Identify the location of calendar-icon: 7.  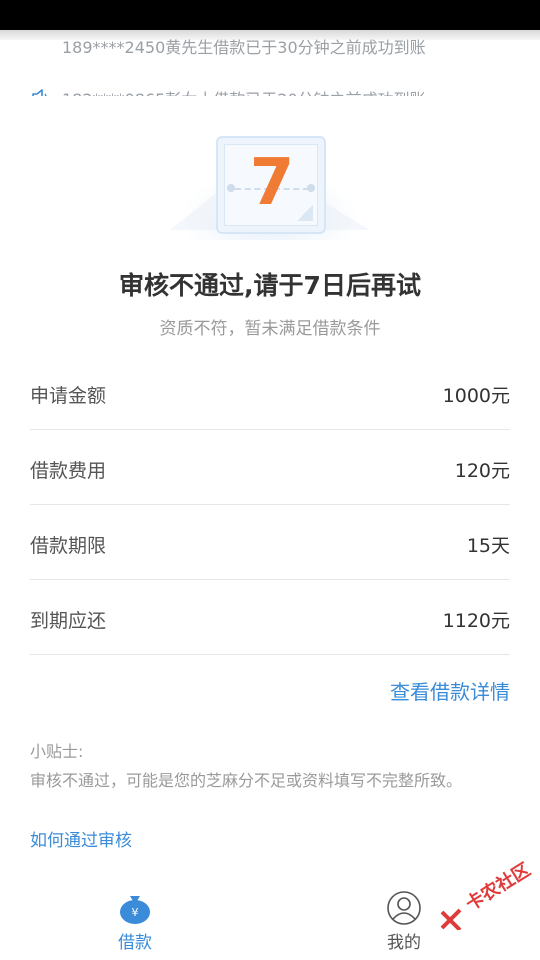
(271, 185).